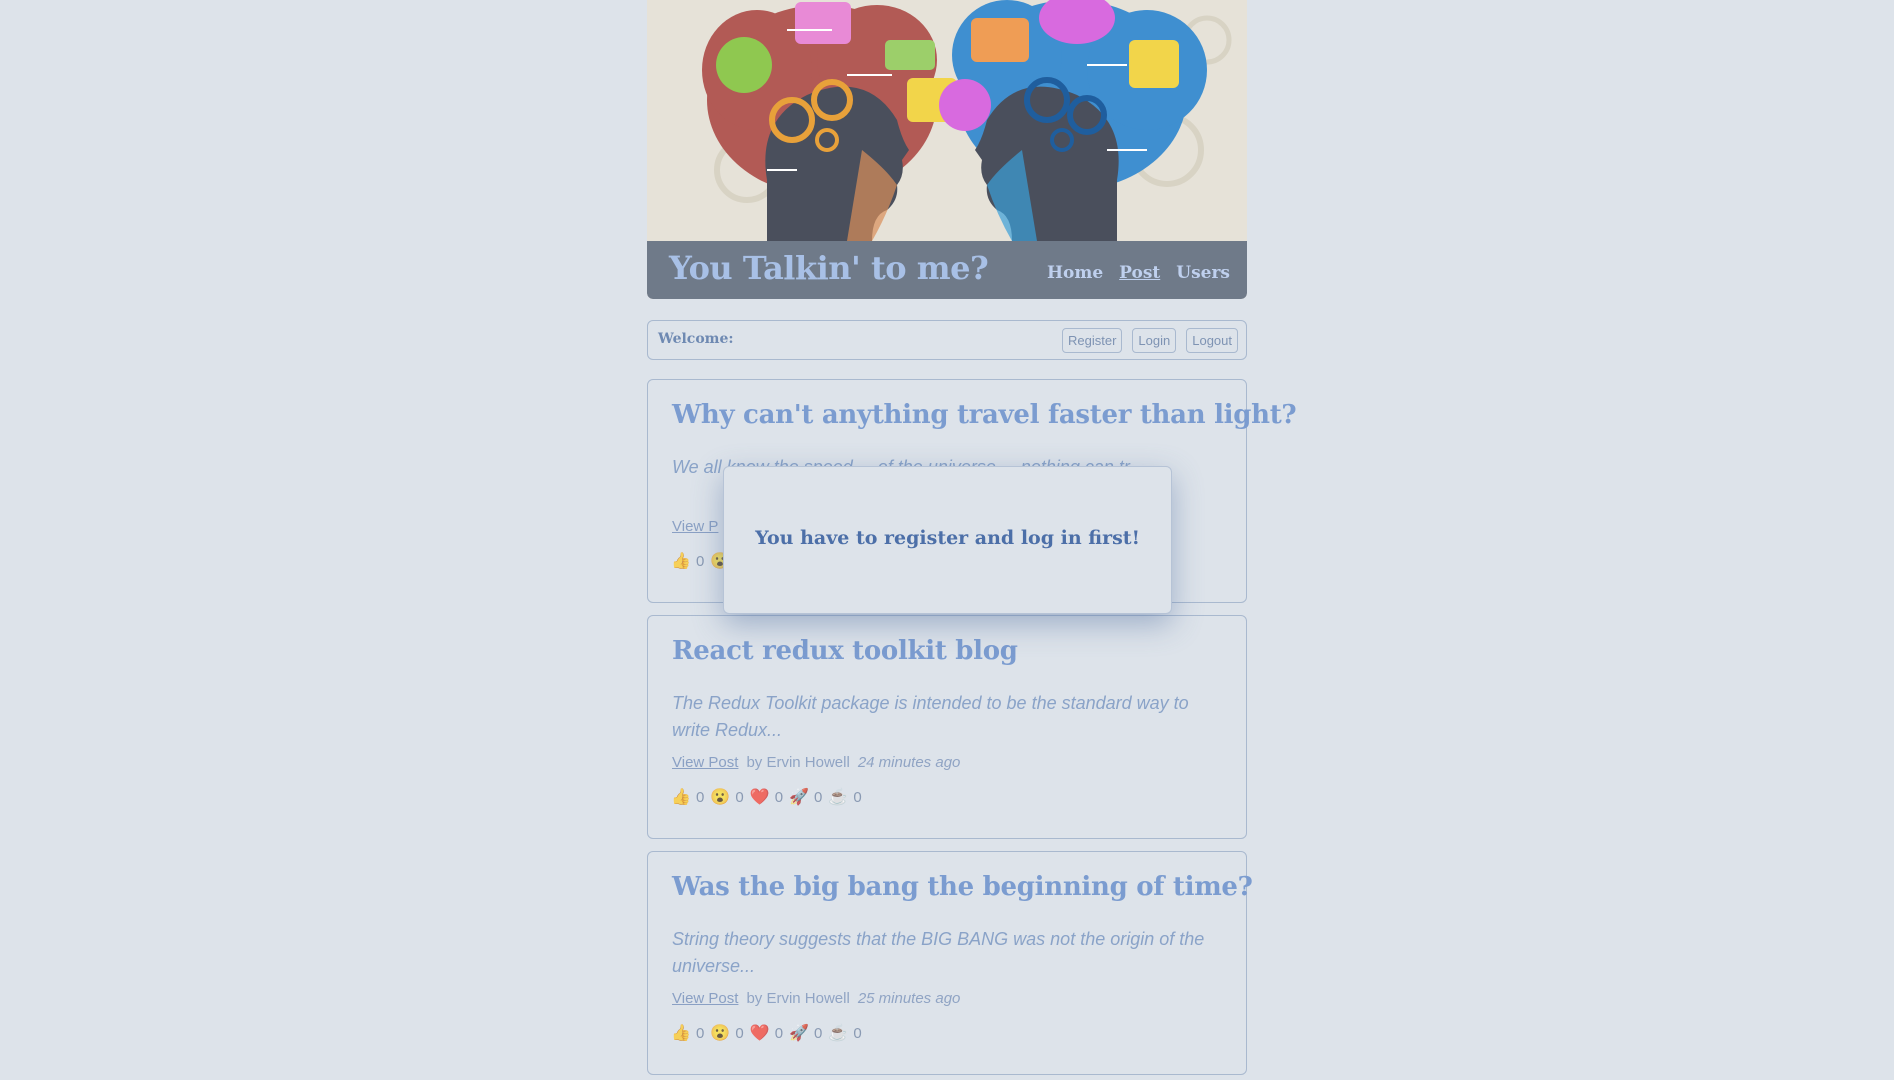  Describe the element at coordinates (845, 651) in the screenshot. I see `post-title: React redux toolkit blog` at that location.